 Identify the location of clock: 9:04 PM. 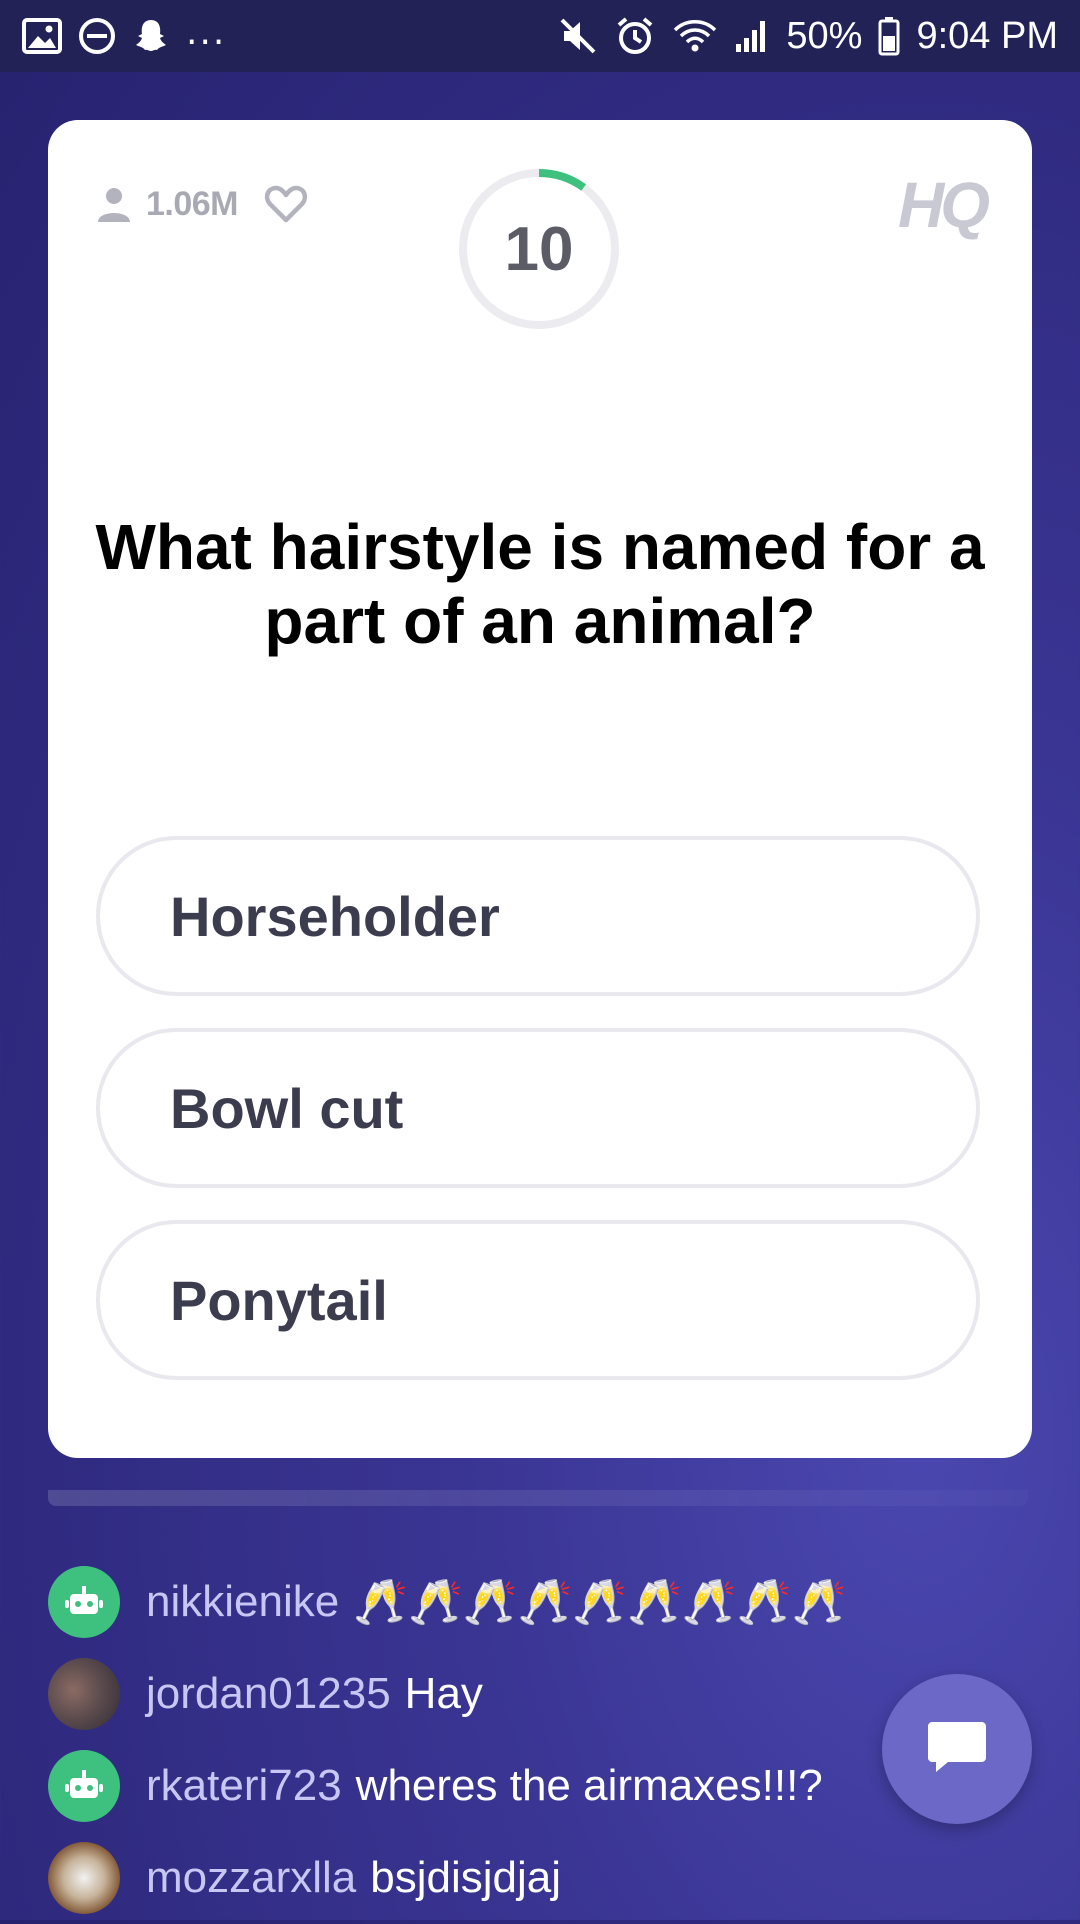
(987, 35).